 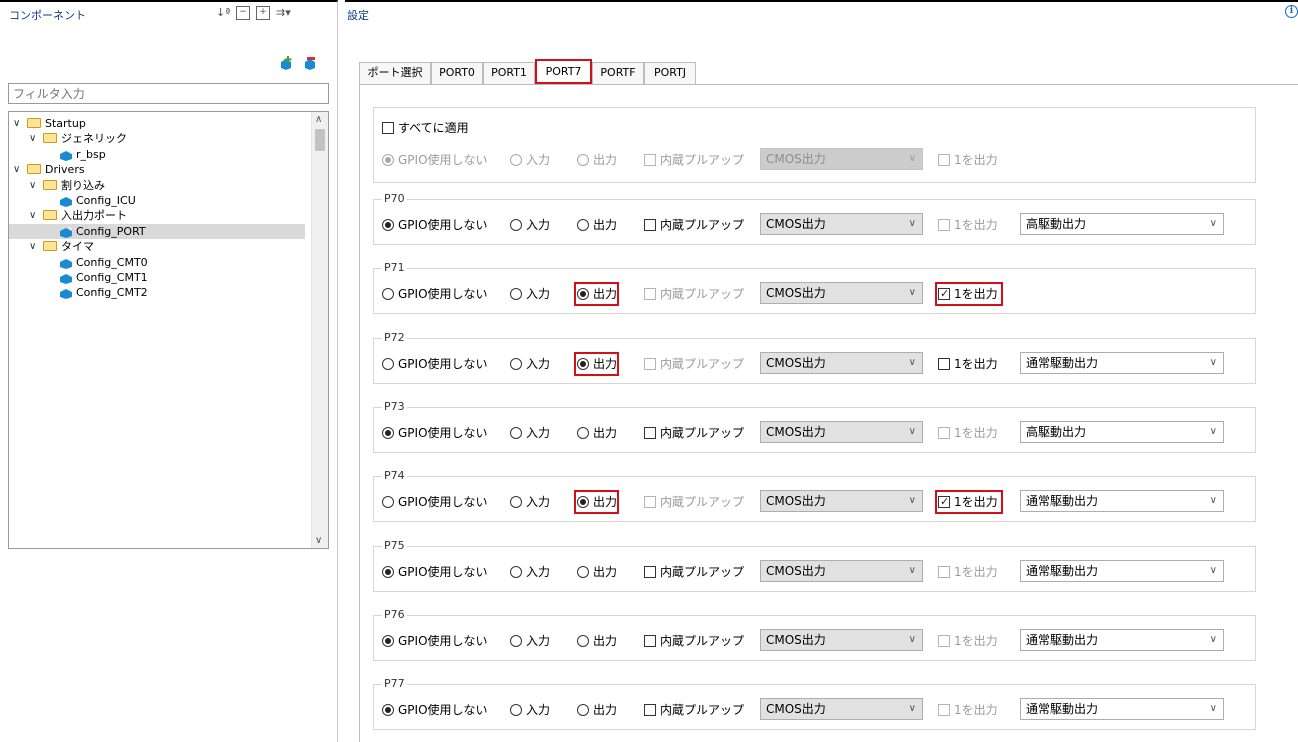 I want to click on p73-drive-select: 高駆動出力 ∨, so click(x=1122, y=431).